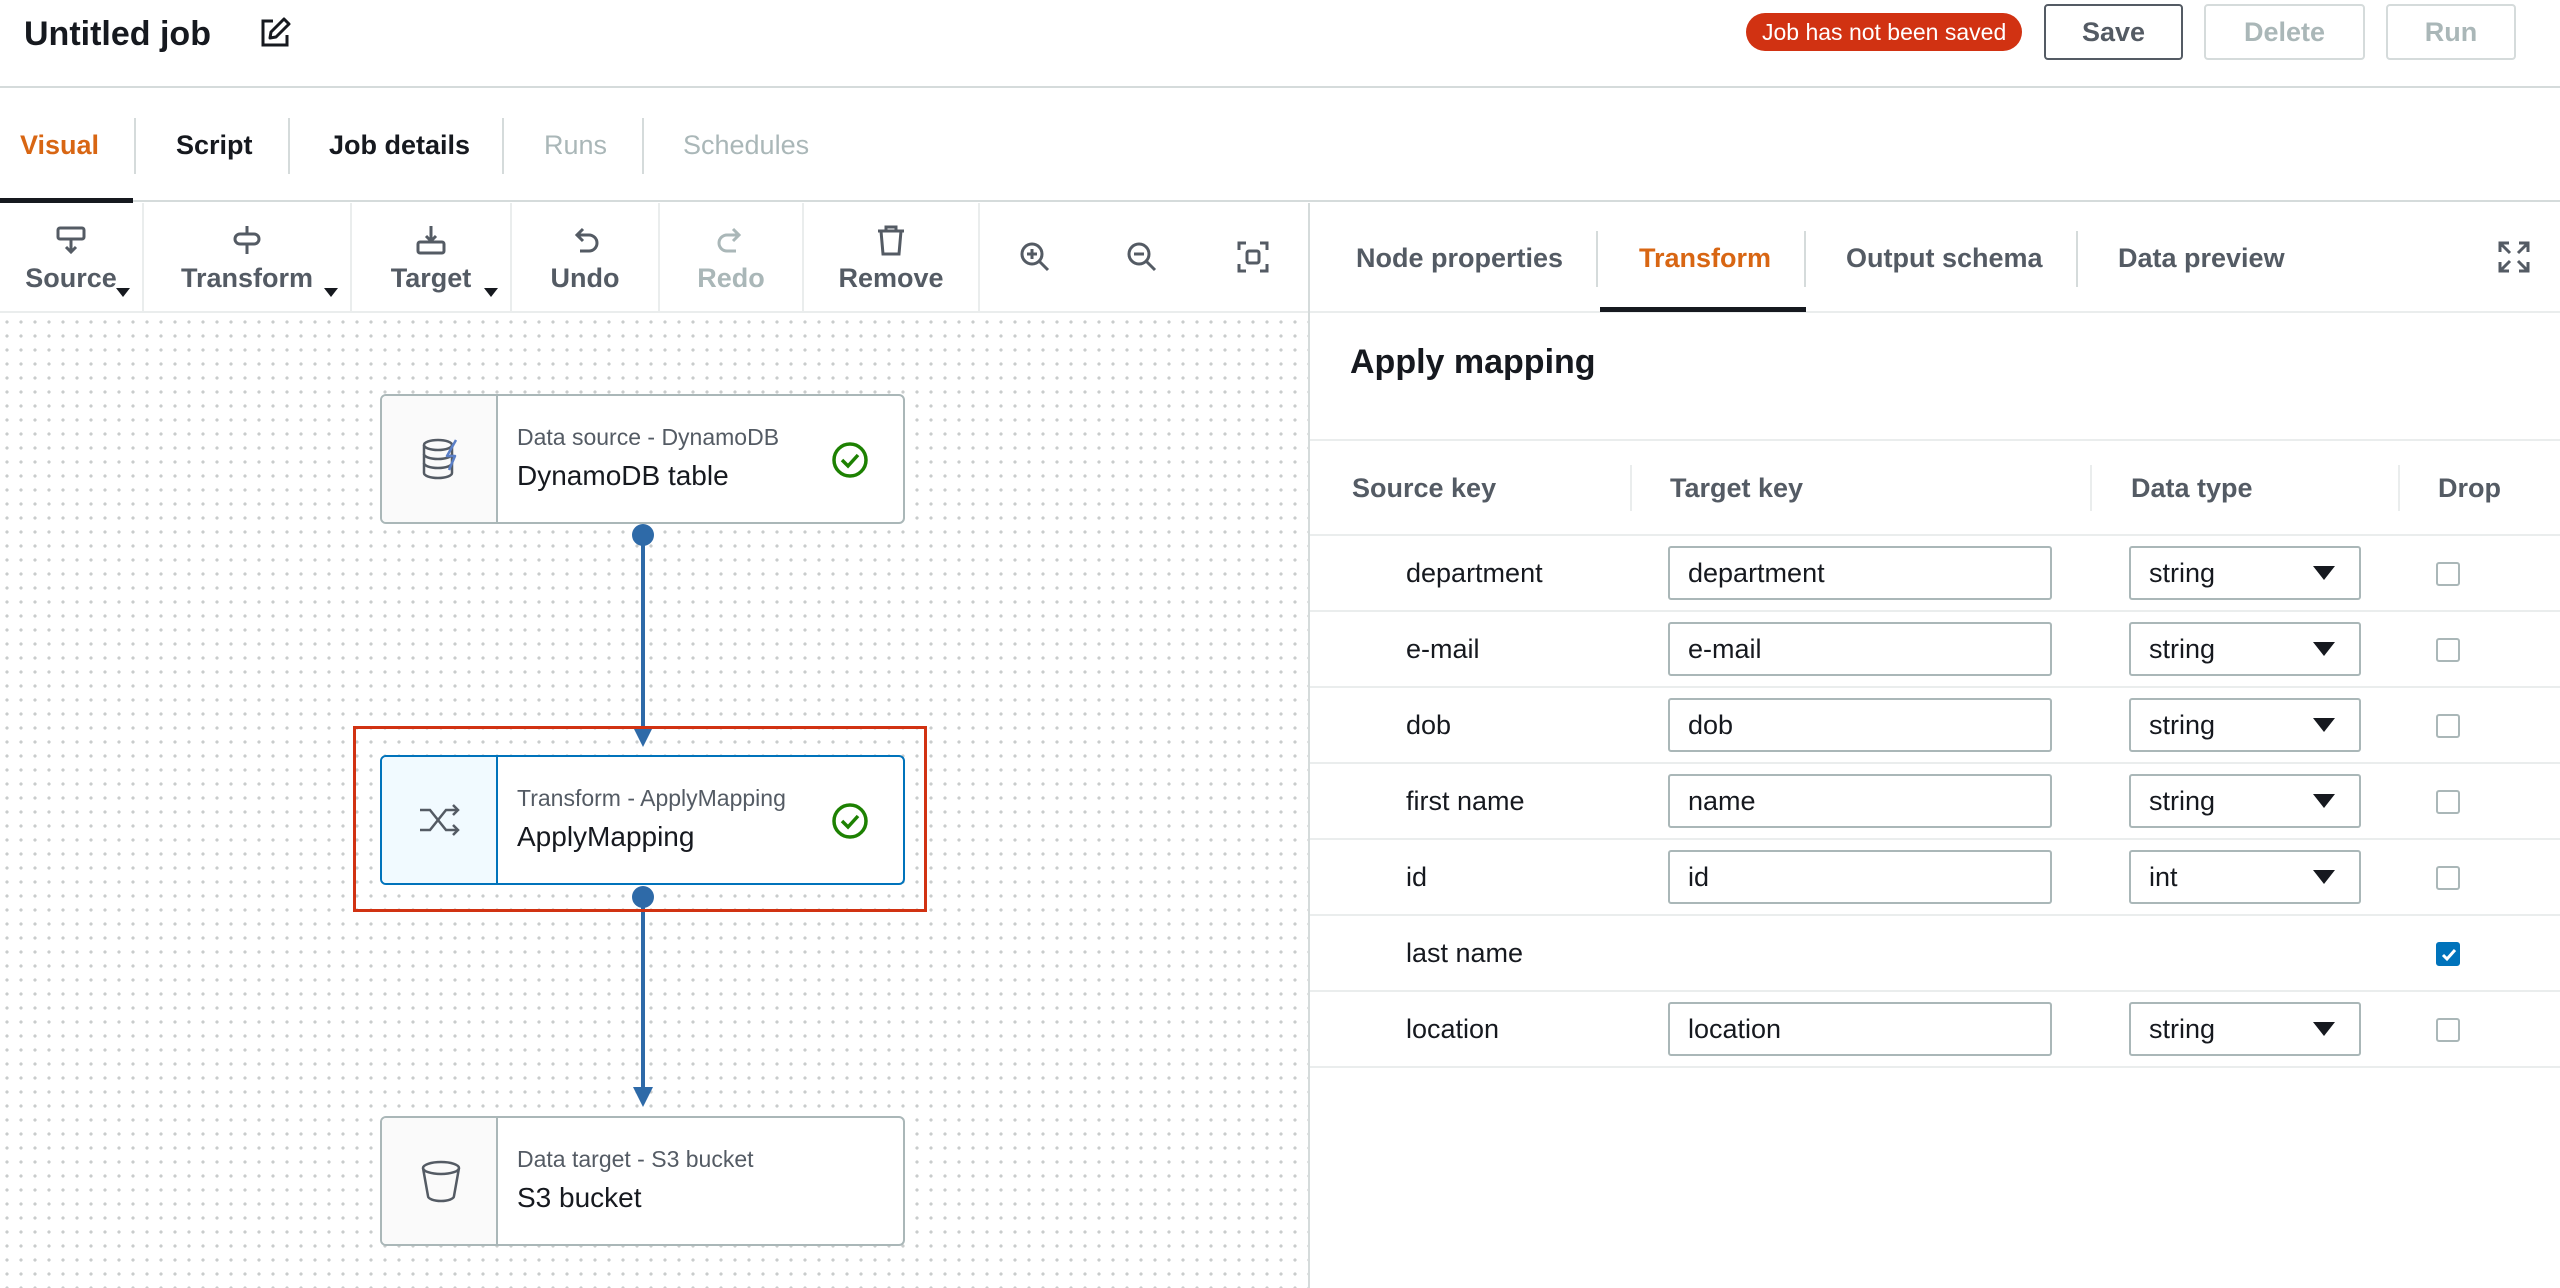  I want to click on tab-transform: Transform, so click(1705, 258).